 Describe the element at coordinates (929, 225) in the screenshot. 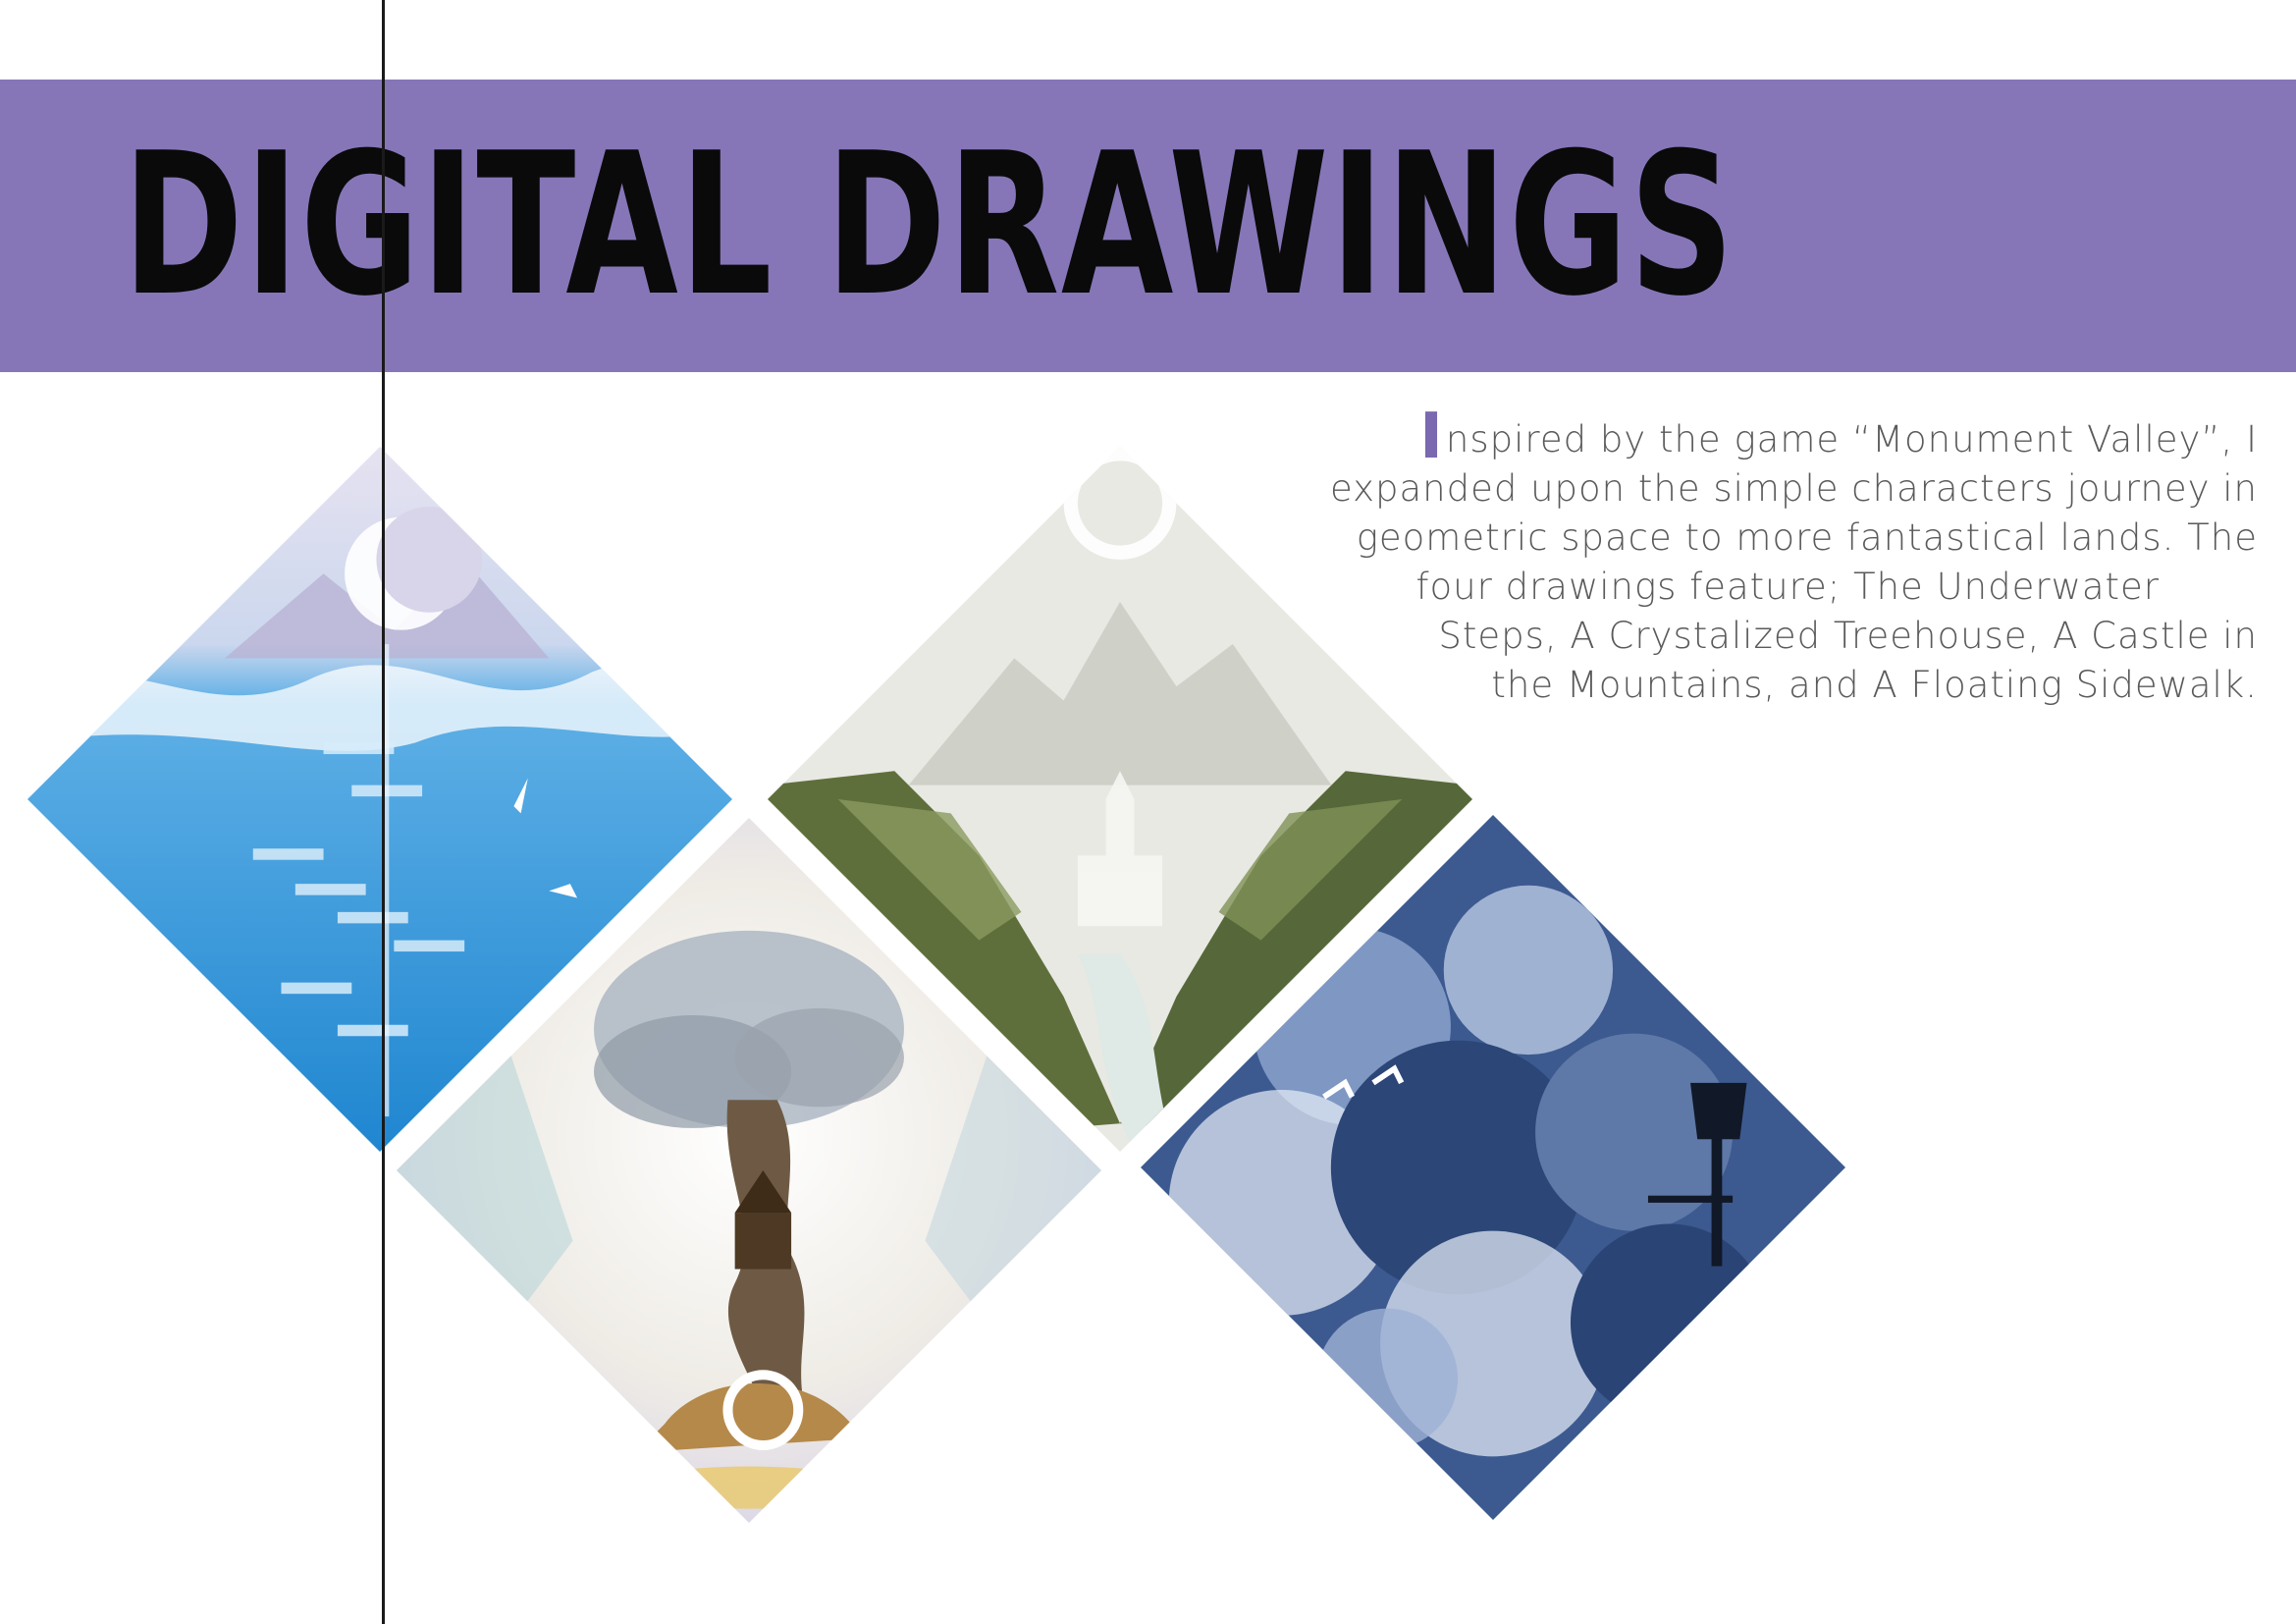

I see `page-title: DIGITAL DRAWINGS` at that location.